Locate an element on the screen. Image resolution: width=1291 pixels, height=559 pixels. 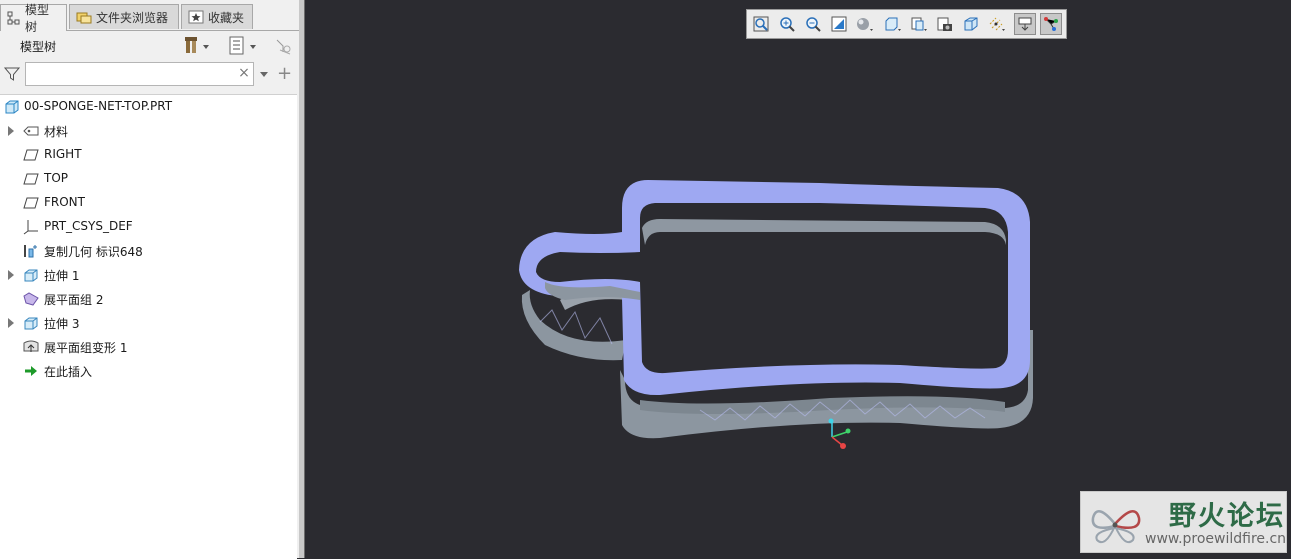
tree-item-material: 材料 is located at coordinates (148, 131).